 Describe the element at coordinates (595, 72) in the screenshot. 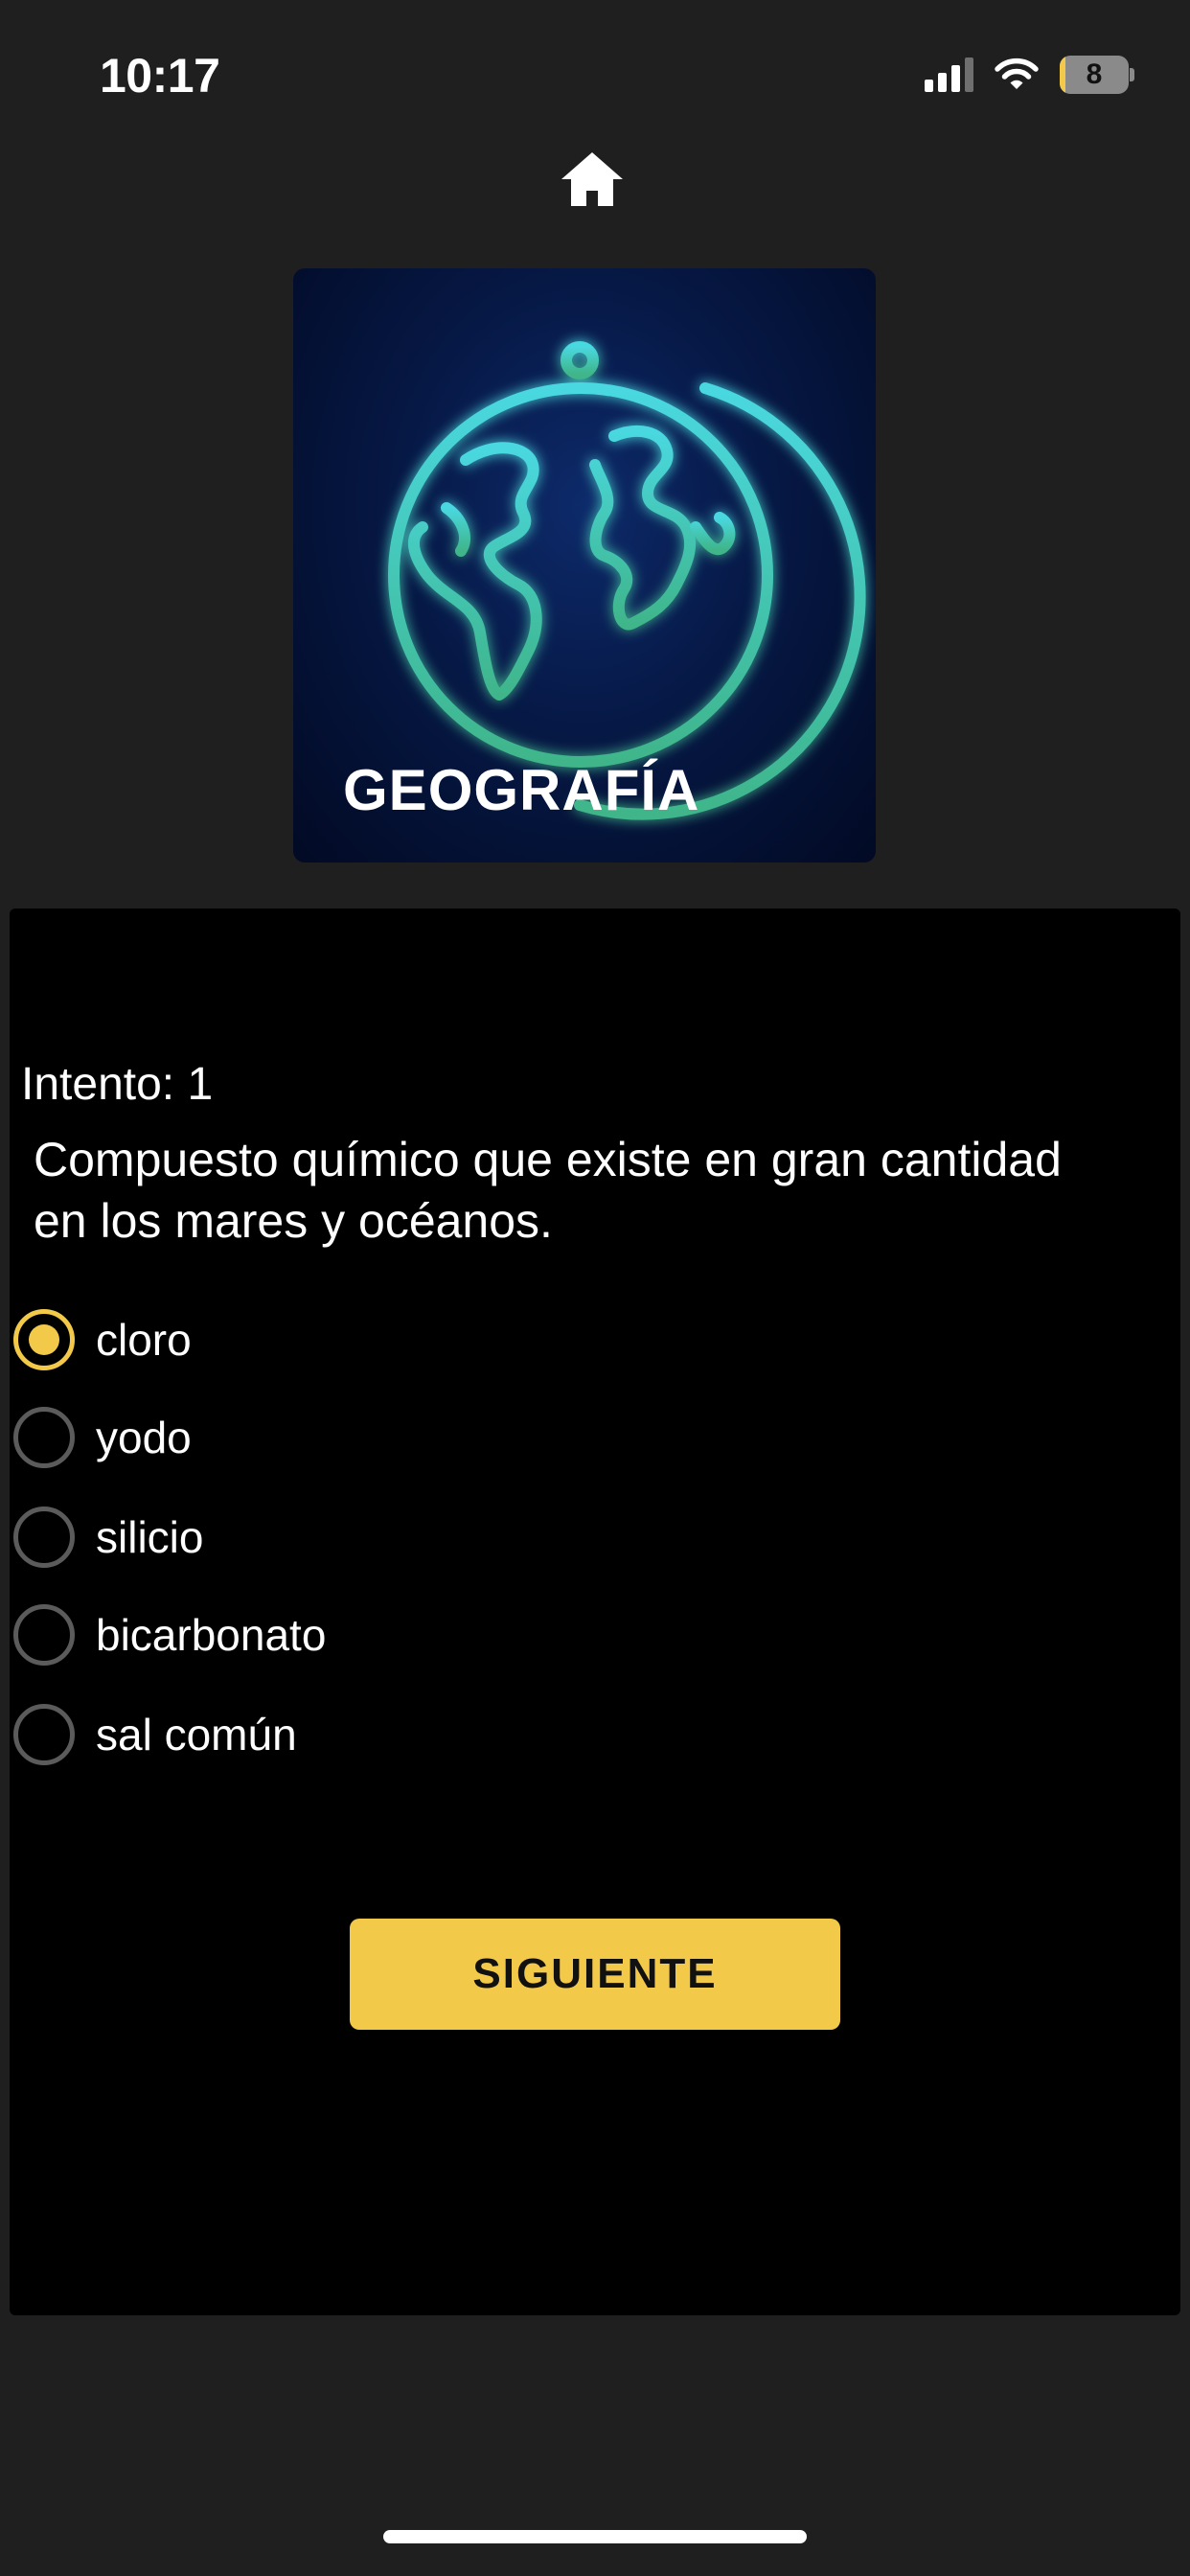

I see `status-bar: 10:17 8` at that location.